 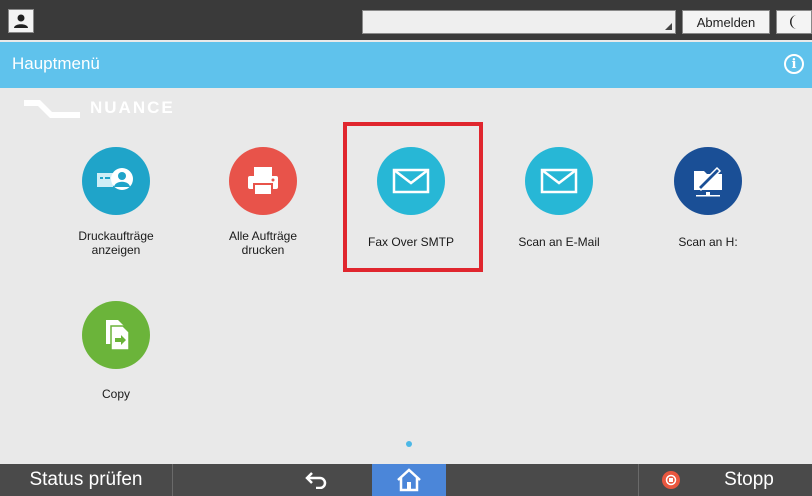 I want to click on top-bar: Abmelden, so click(x=406, y=20).